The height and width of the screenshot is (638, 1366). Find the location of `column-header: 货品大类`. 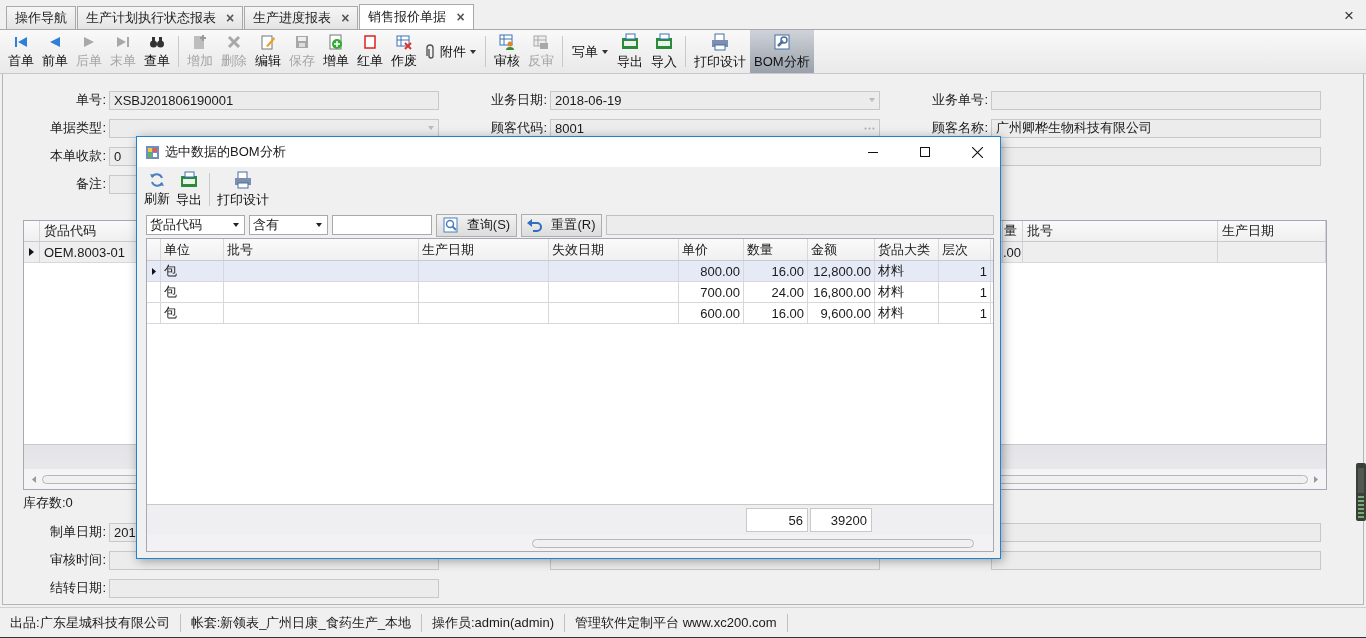

column-header: 货品大类 is located at coordinates (907, 249).